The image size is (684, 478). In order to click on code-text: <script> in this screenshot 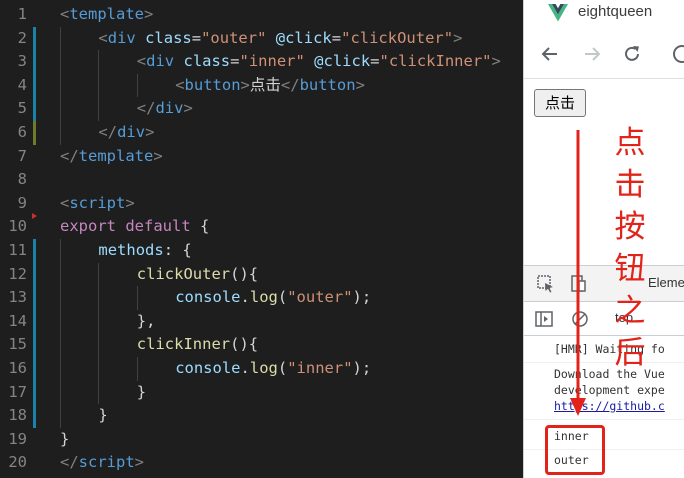, I will do `click(97, 202)`.